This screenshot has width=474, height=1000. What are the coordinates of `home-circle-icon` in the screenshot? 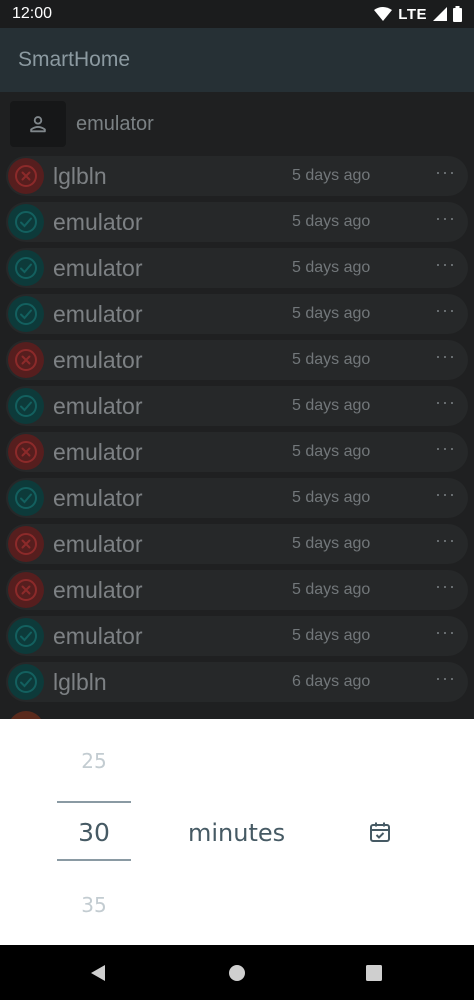 It's located at (237, 973).